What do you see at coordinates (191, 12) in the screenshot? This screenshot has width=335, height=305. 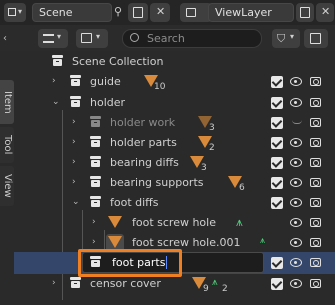 I see `layers-icon` at bounding box center [191, 12].